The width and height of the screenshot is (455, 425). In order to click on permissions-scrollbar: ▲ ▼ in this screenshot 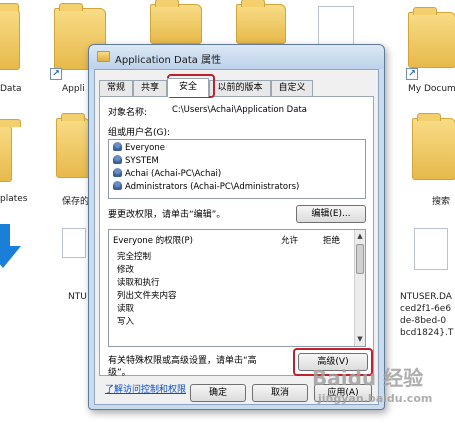, I will do `click(359, 288)`.